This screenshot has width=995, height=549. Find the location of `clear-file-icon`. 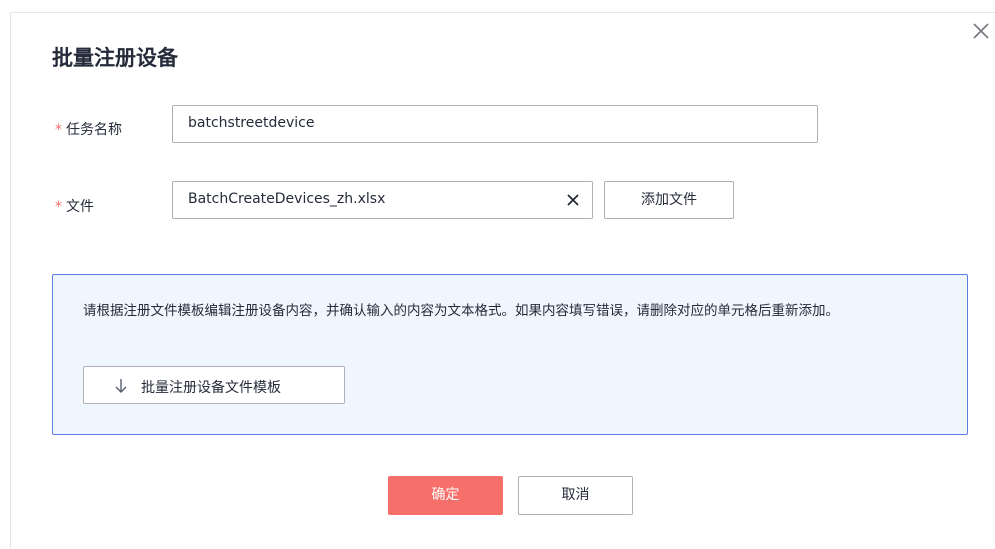

clear-file-icon is located at coordinates (573, 200).